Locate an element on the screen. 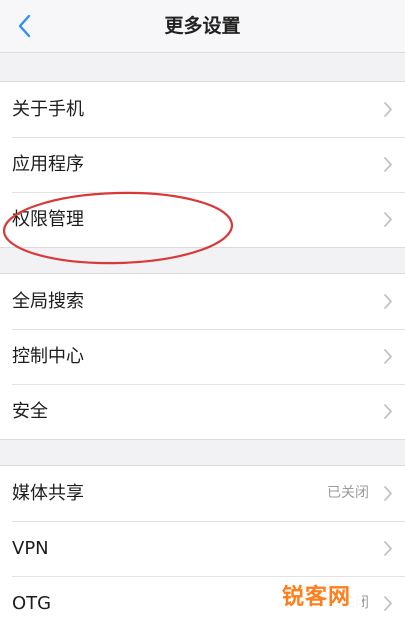  watermark-logo: 锐客网 is located at coordinates (322, 598).